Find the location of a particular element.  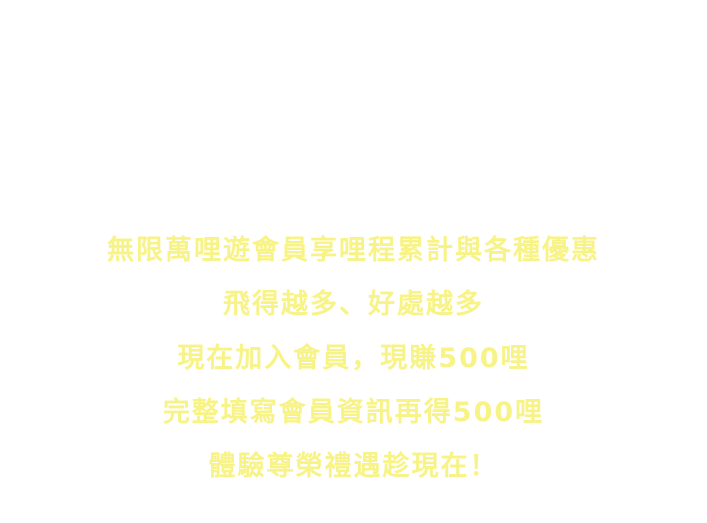

promo-line-fly-more: 飛得越多、好處越多 is located at coordinates (353, 304).